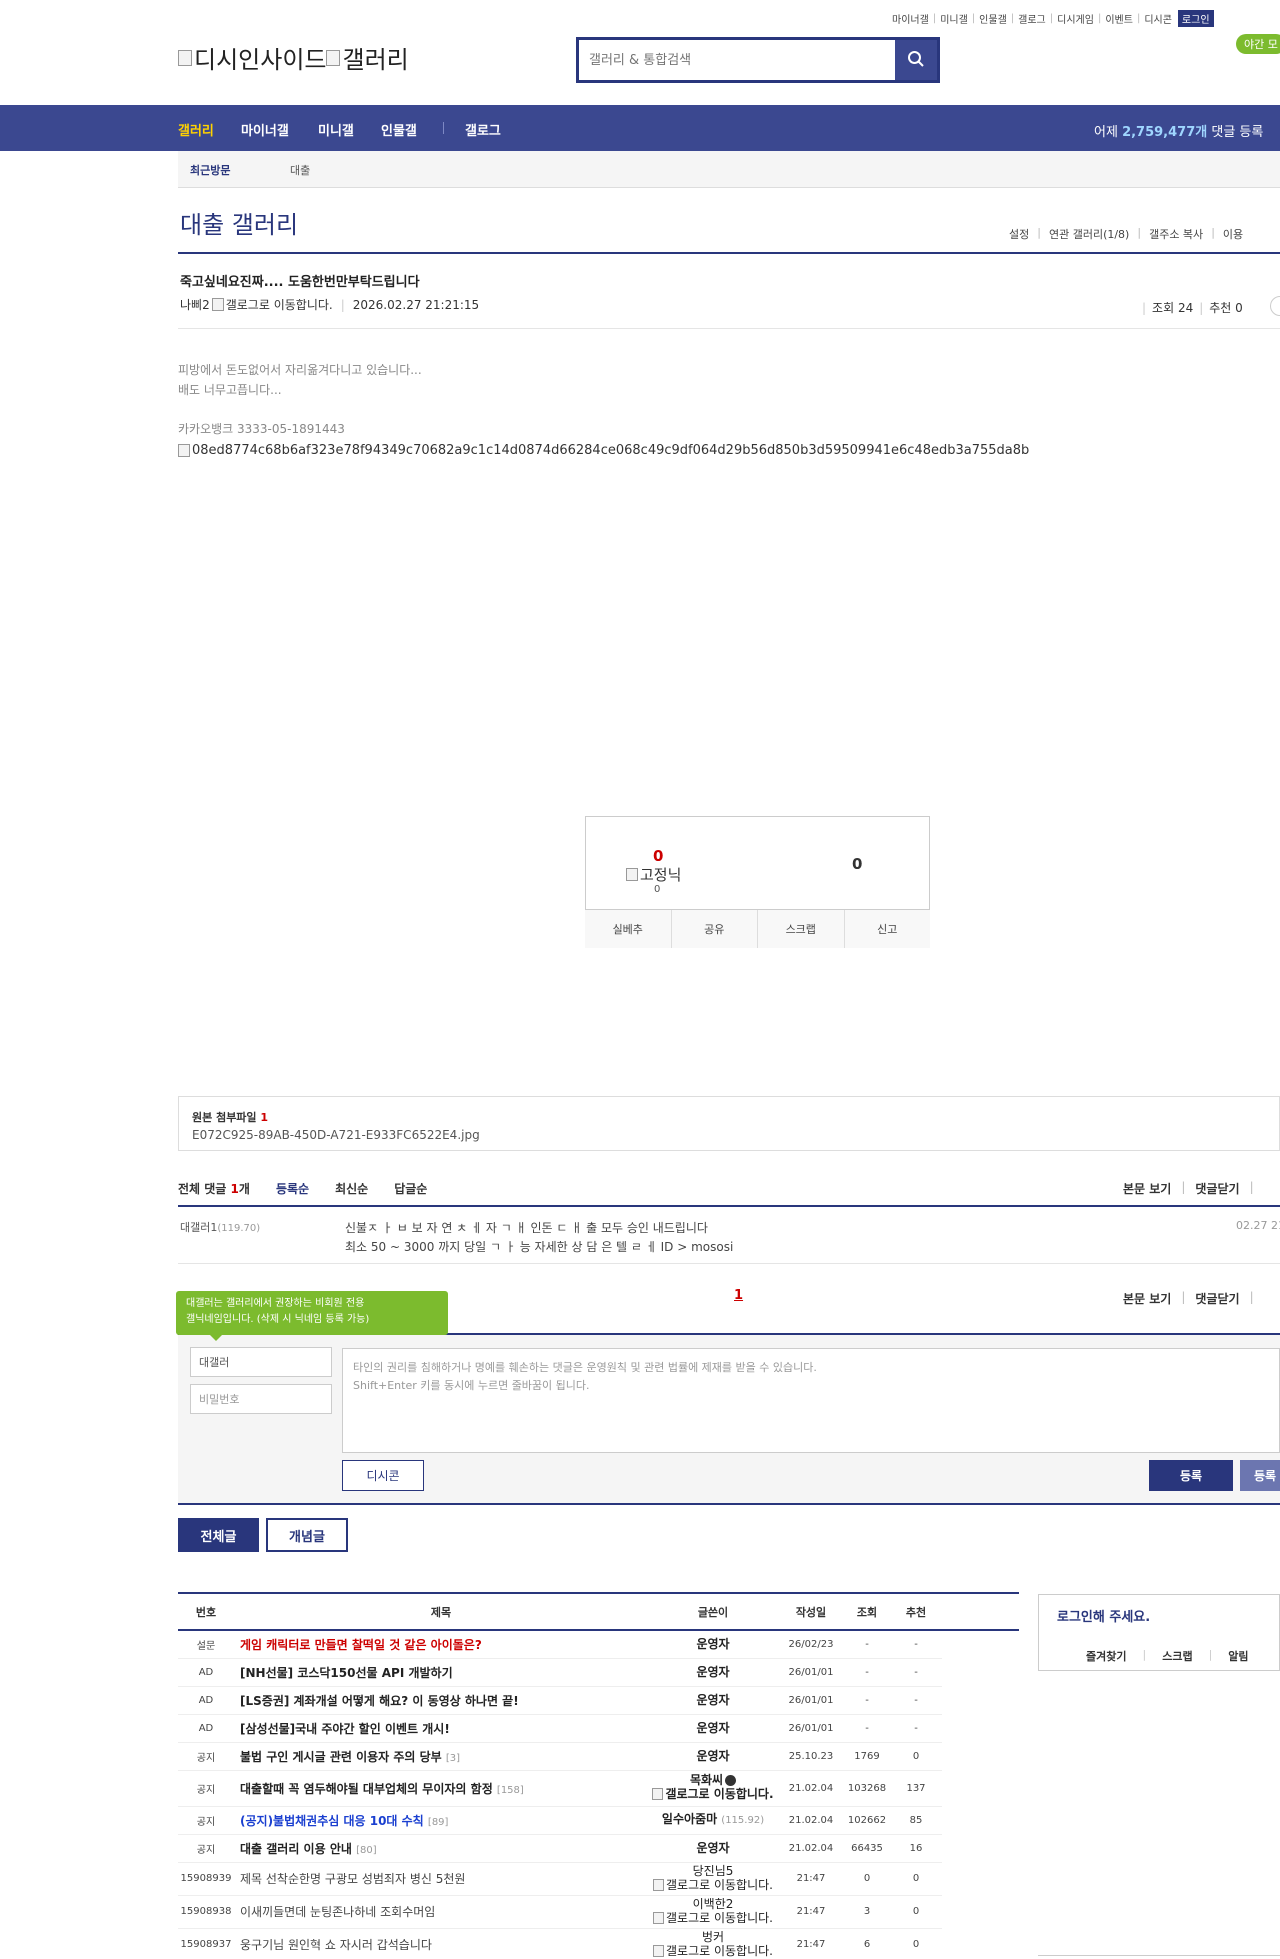 The image size is (1280, 1959). Describe the element at coordinates (1195, 18) in the screenshot. I see `login-button: 로그인` at that location.